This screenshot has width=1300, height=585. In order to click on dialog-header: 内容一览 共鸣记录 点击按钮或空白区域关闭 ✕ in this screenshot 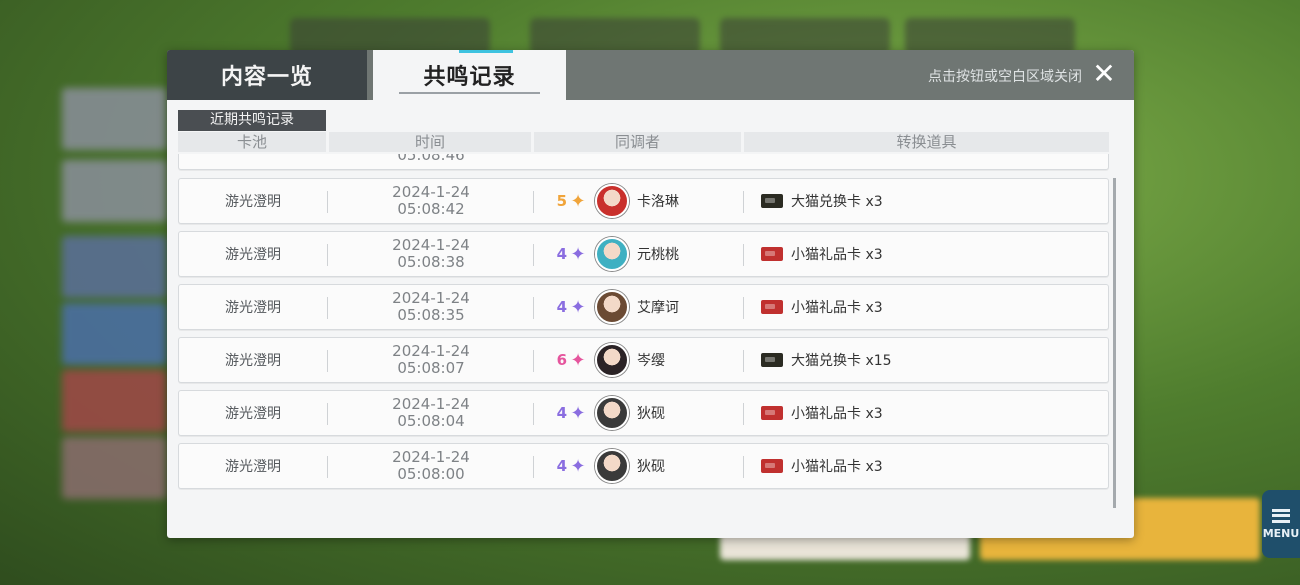, I will do `click(650, 75)`.